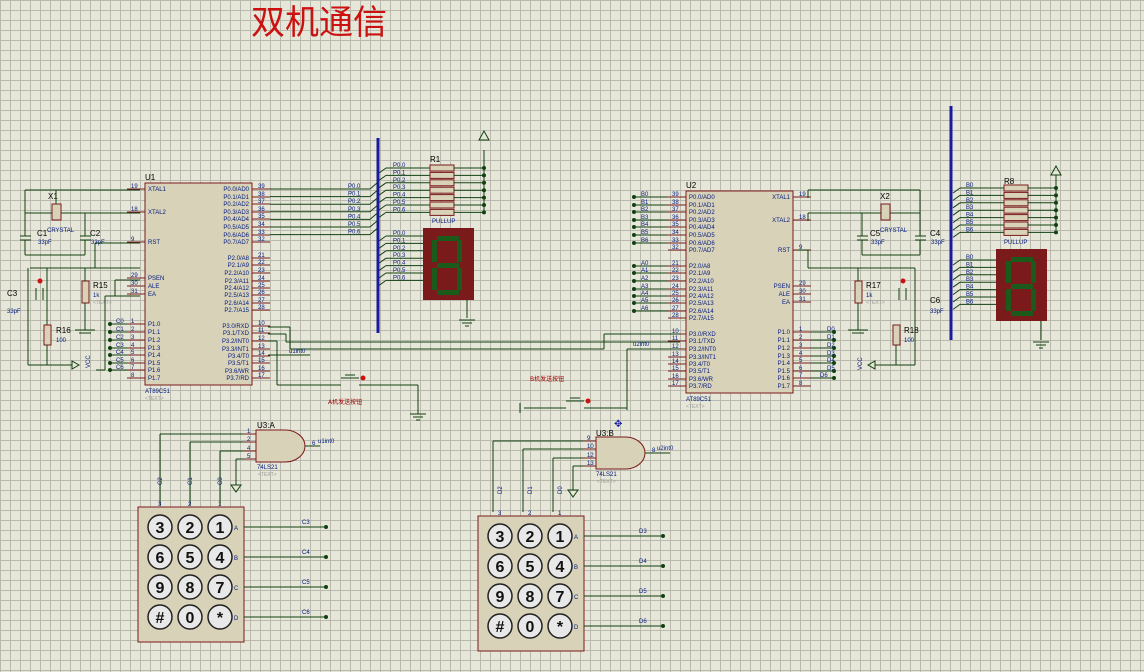 The width and height of the screenshot is (1144, 672). I want to click on u2-pin-name: P0.2/AD2, so click(702, 213).